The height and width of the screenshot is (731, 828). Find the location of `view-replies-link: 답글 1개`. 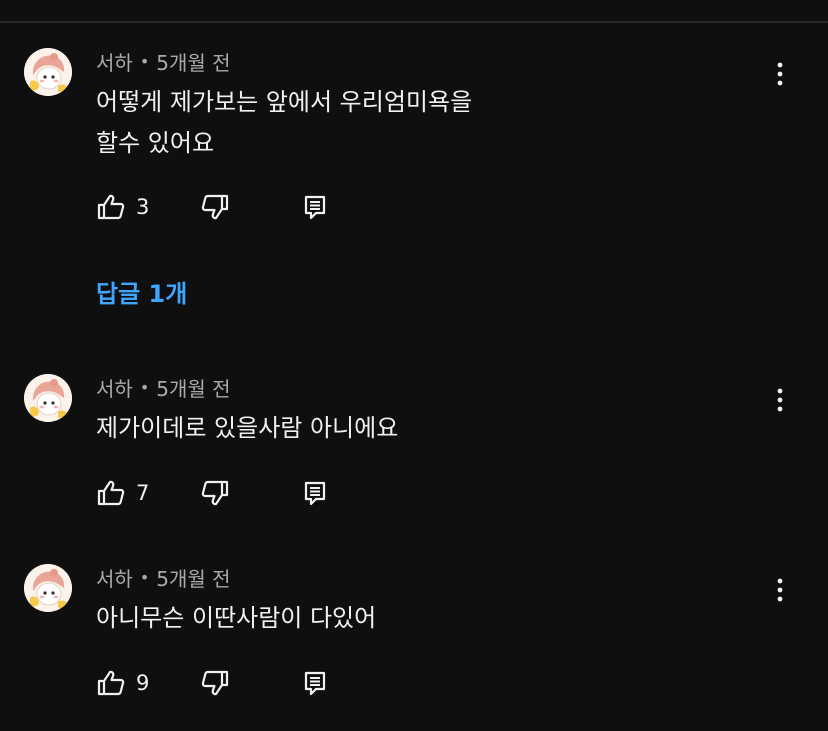

view-replies-link: 답글 1개 is located at coordinates (141, 291).